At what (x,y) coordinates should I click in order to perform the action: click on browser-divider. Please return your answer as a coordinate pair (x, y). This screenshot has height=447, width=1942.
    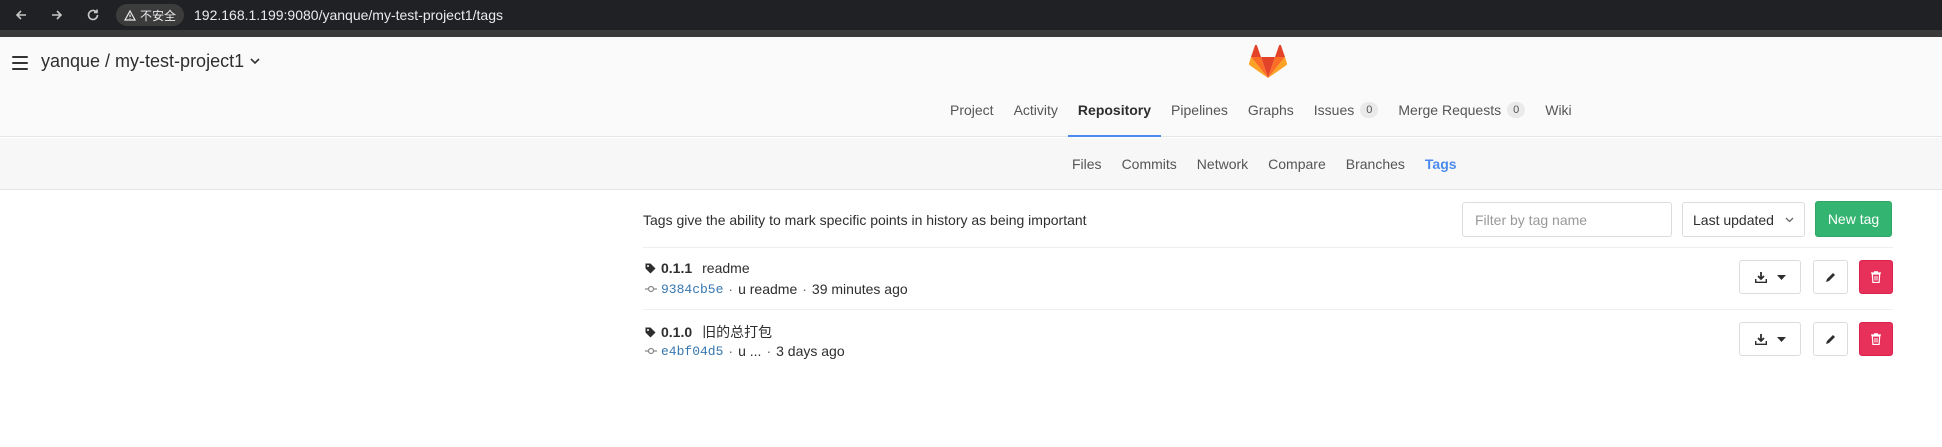
    Looking at the image, I should click on (971, 33).